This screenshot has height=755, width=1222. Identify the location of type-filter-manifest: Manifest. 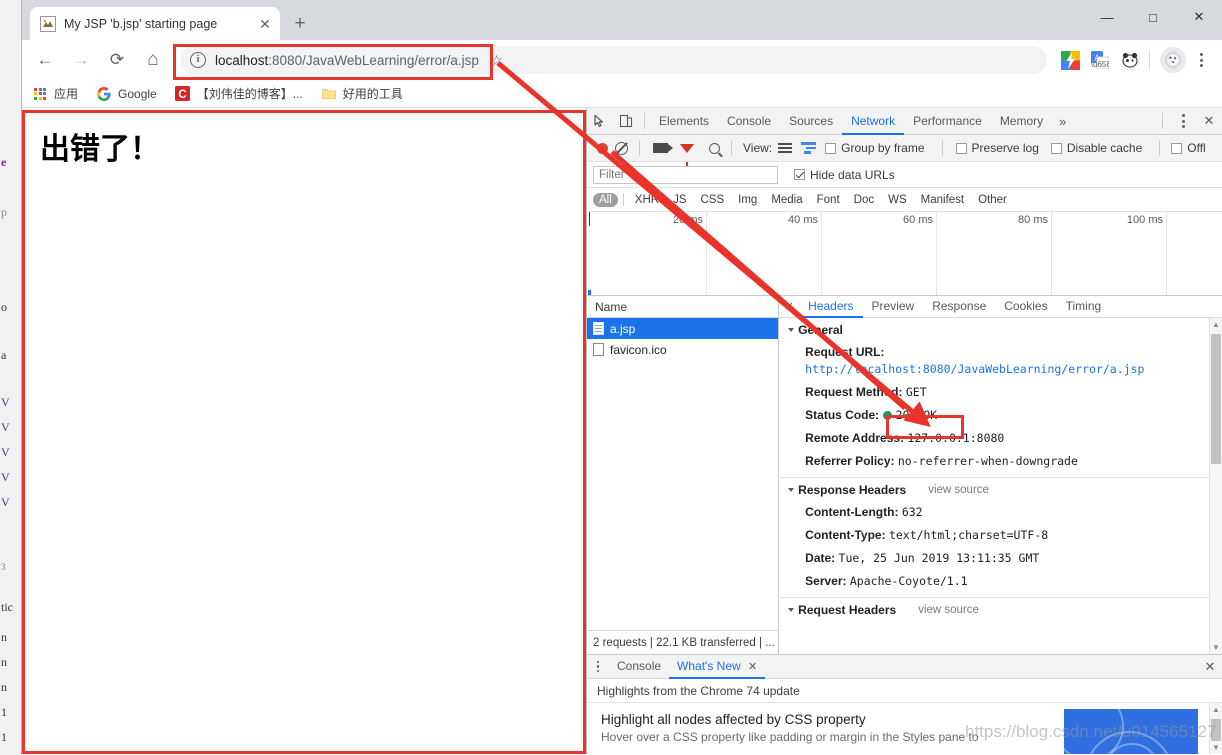
(942, 200).